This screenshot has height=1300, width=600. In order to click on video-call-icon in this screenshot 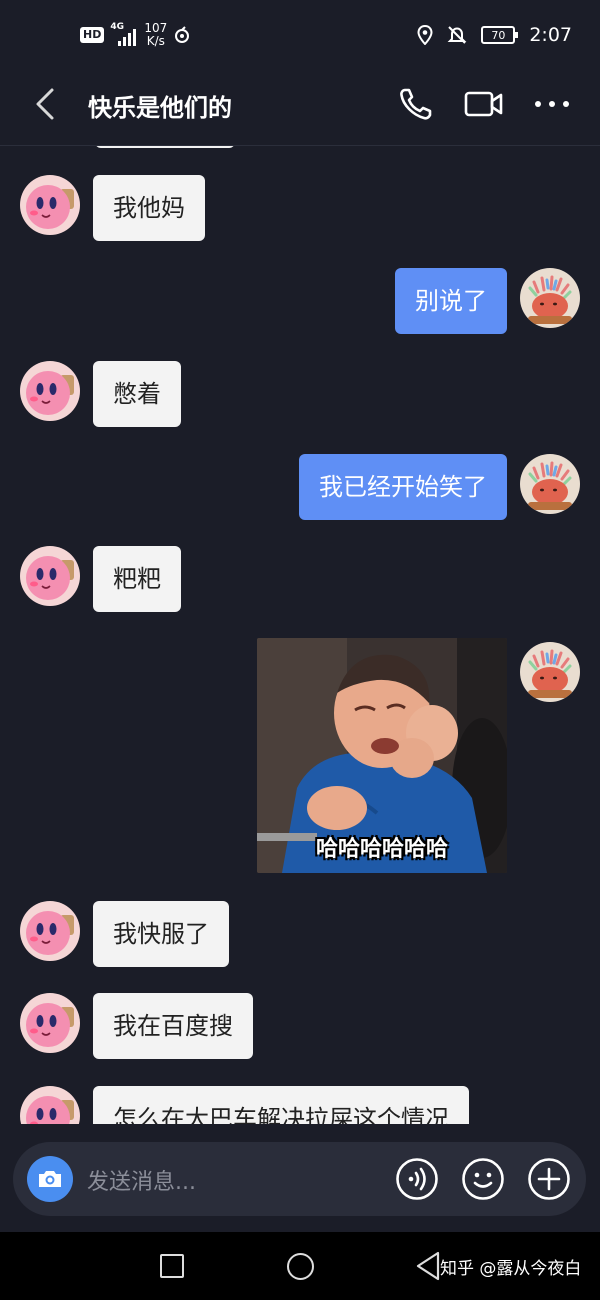, I will do `click(484, 104)`.